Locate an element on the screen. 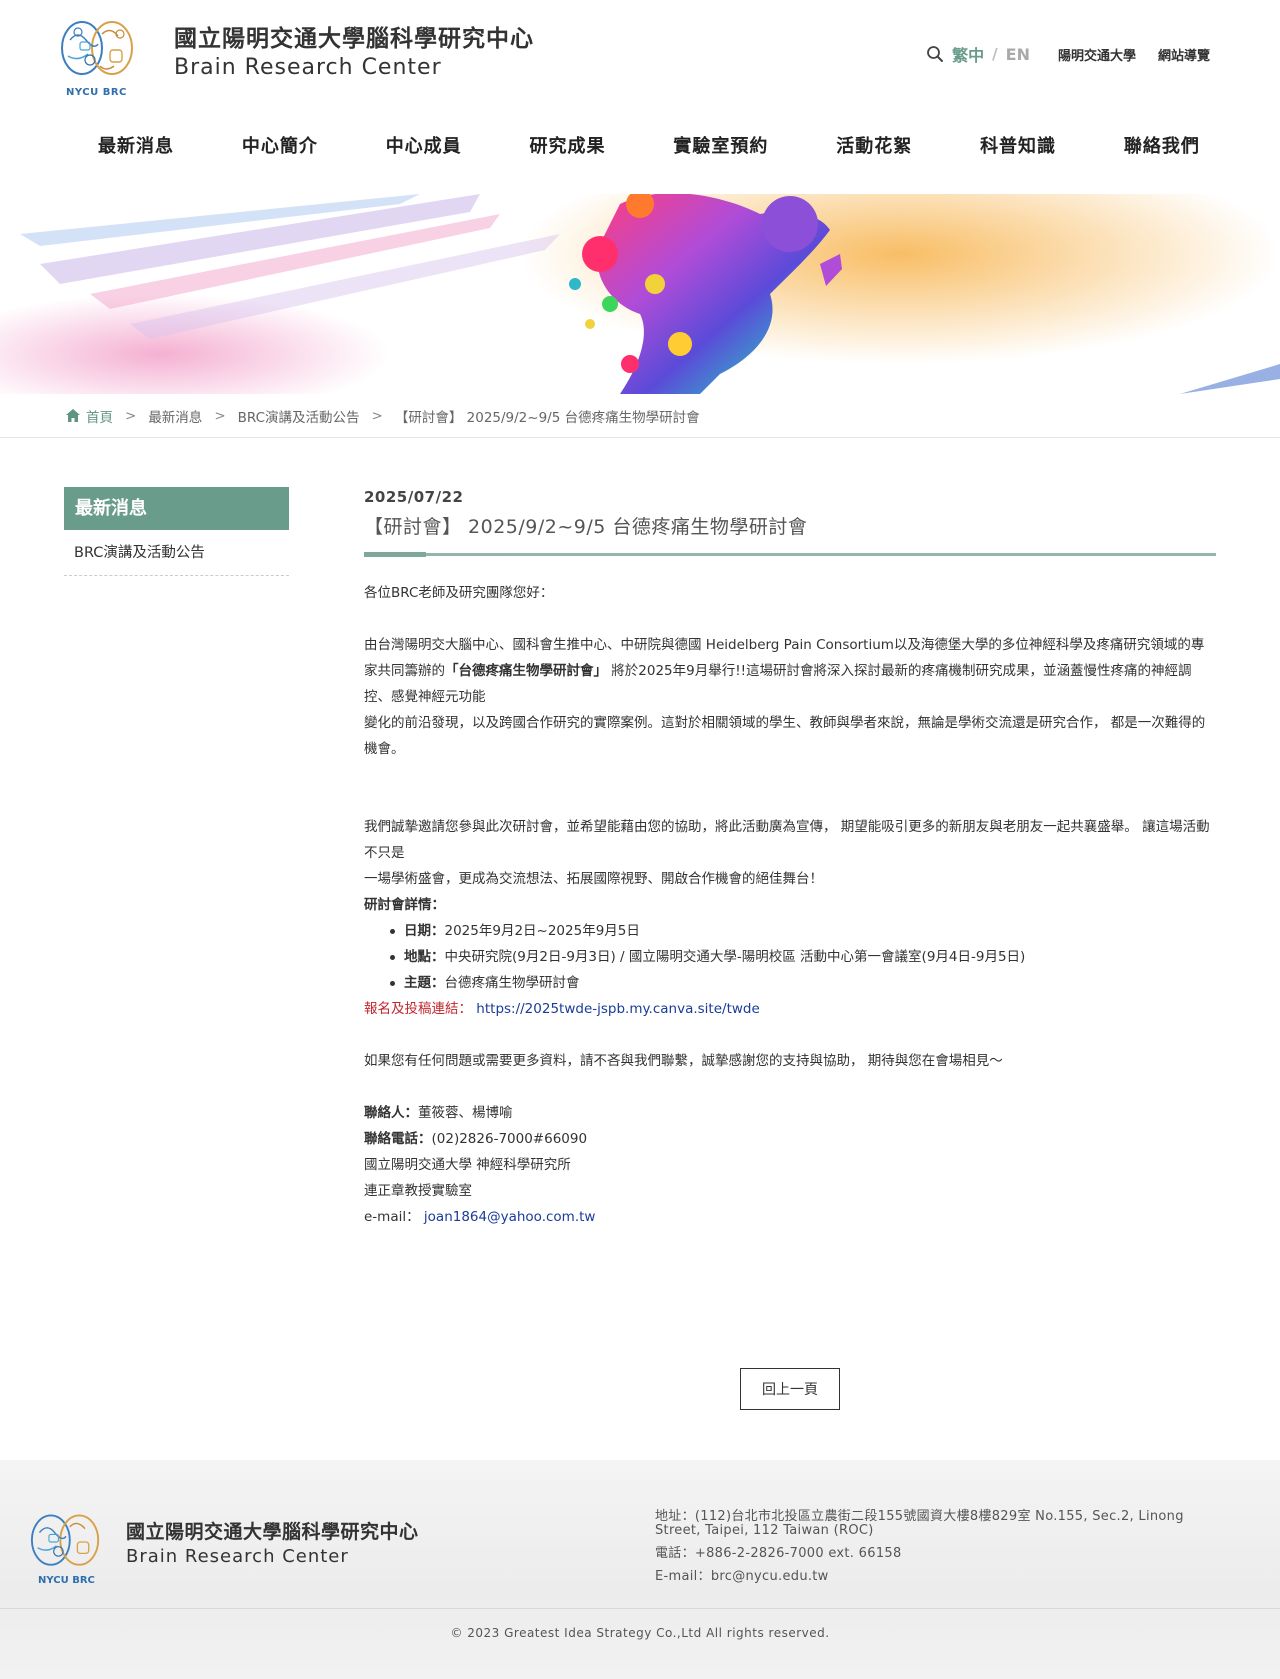 Image resolution: width=1280 pixels, height=1679 pixels. breadcrumb-brc-events: BRC演講及活動公告 is located at coordinates (299, 416).